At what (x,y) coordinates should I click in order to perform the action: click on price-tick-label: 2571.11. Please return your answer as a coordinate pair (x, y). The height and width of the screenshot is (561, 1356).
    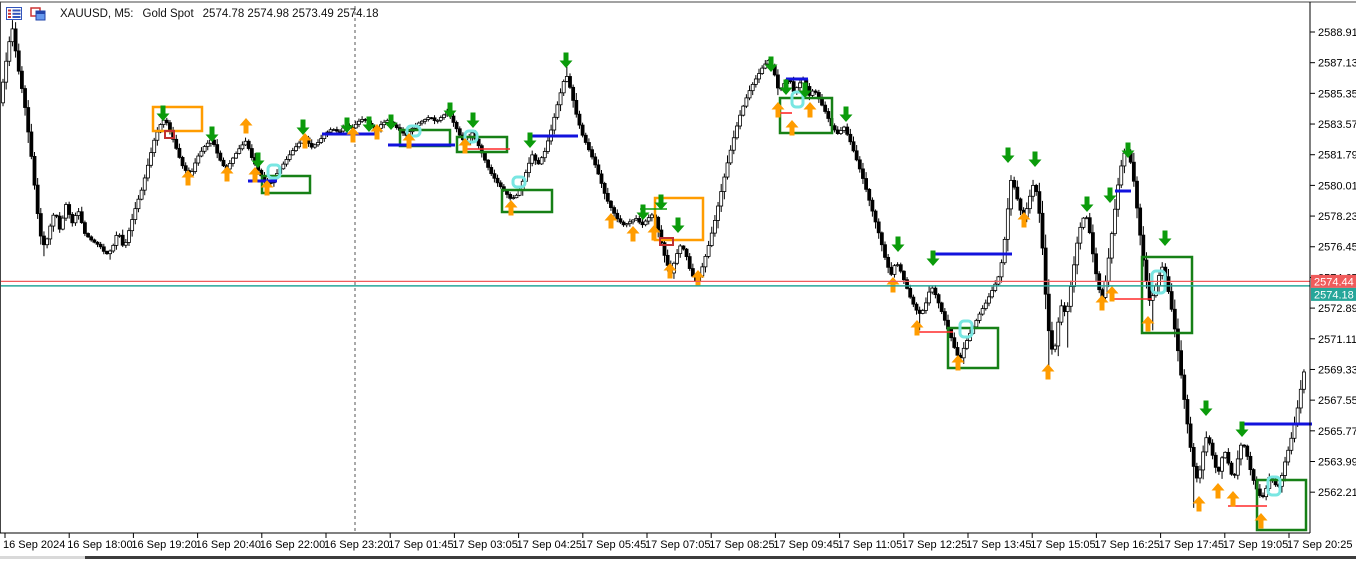
    Looking at the image, I should click on (1337, 340).